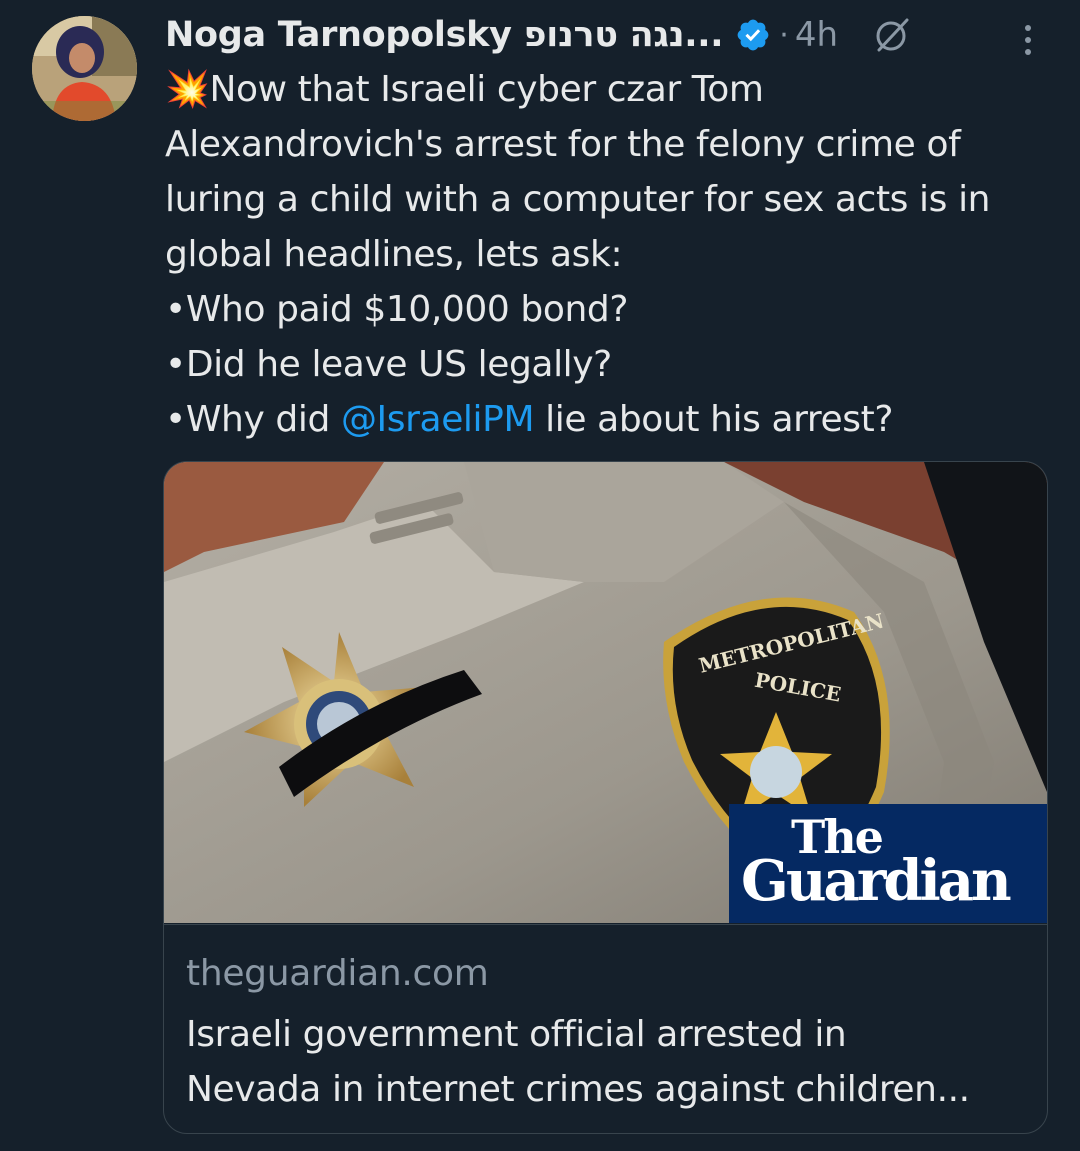  What do you see at coordinates (388, 364) in the screenshot?
I see `tweet-text-line: •Did he leave US legally?` at bounding box center [388, 364].